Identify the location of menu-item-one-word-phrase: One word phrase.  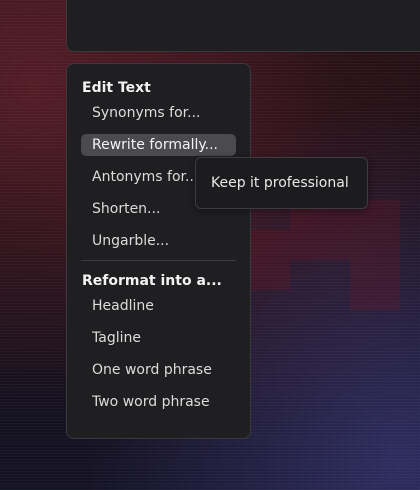
(158, 370).